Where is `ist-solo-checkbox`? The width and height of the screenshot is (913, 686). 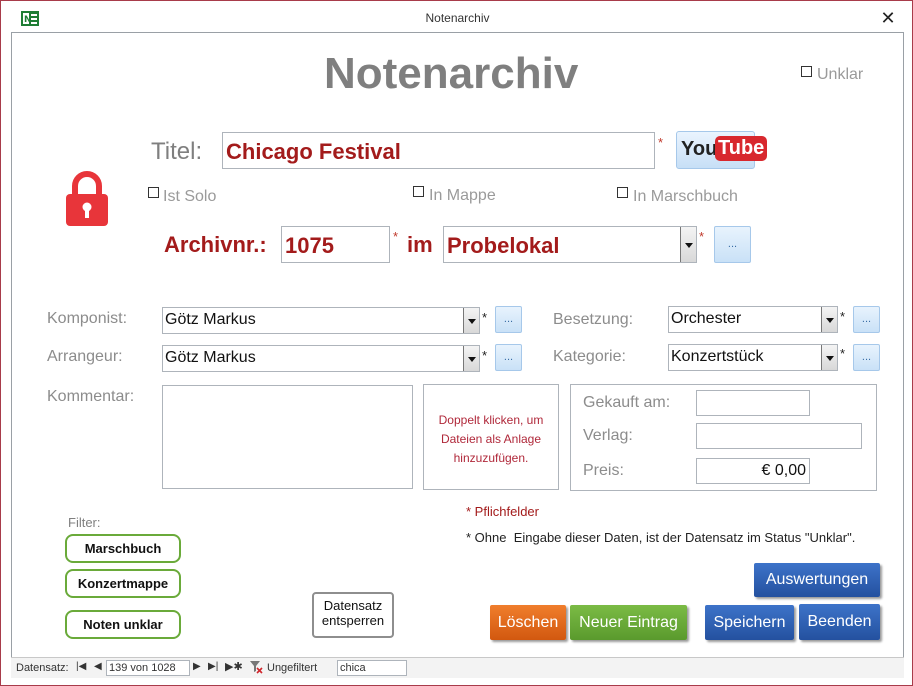 ist-solo-checkbox is located at coordinates (153, 192).